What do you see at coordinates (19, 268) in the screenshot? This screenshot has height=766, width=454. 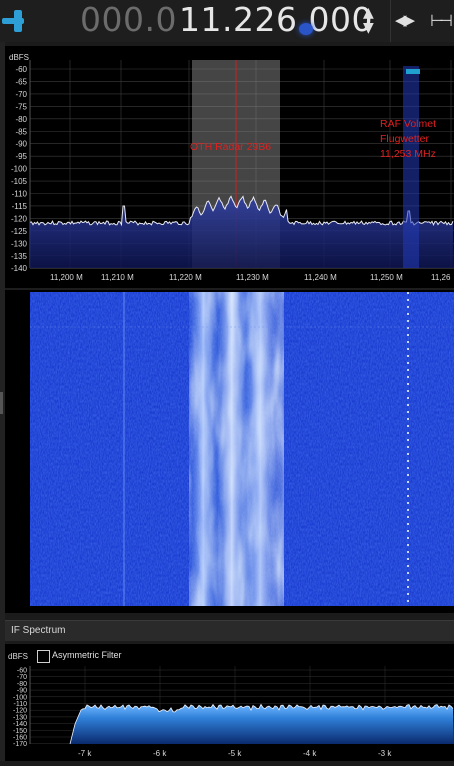 I see `spectrum-y-tick-label: -140` at bounding box center [19, 268].